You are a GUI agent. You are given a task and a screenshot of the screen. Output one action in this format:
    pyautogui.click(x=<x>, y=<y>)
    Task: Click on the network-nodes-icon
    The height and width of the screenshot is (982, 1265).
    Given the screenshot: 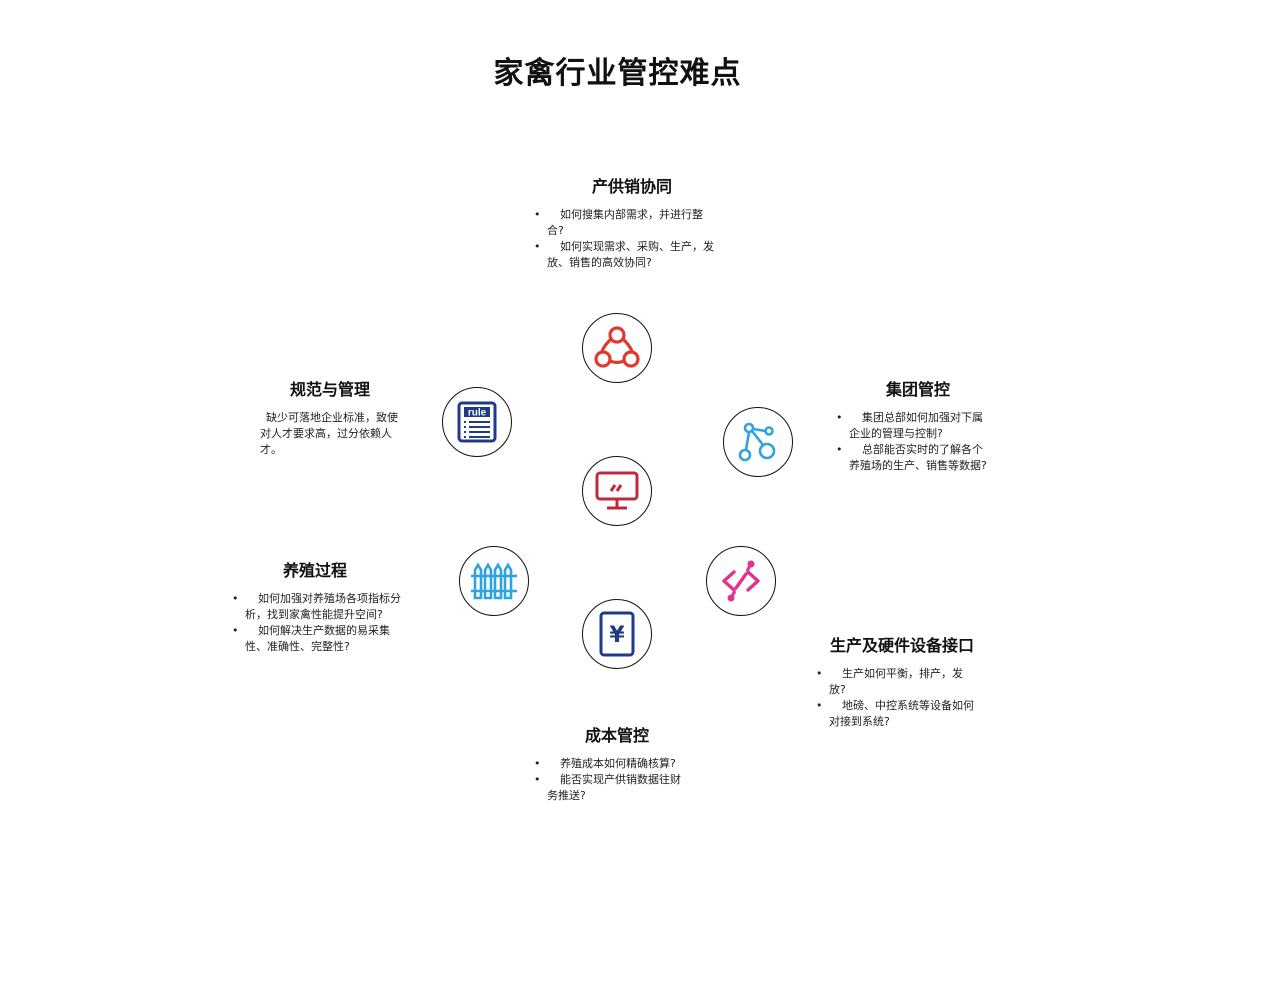 What is the action you would take?
    pyautogui.click(x=757, y=442)
    